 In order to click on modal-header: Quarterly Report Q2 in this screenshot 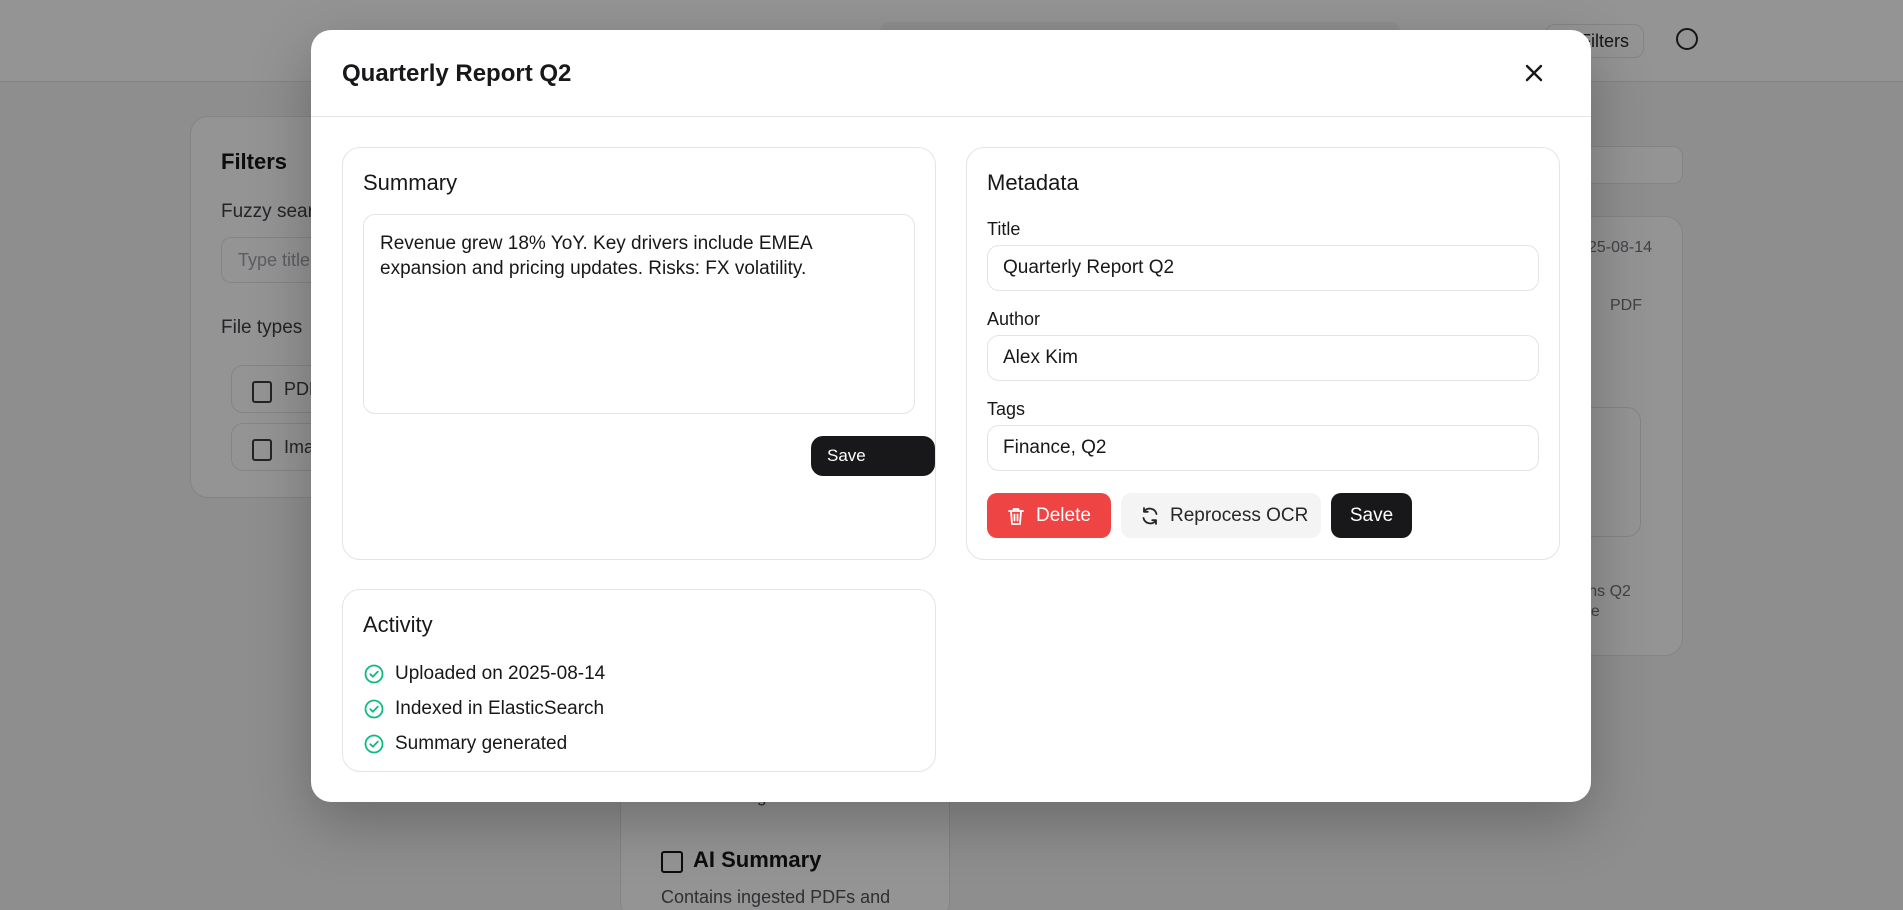, I will do `click(951, 73)`.